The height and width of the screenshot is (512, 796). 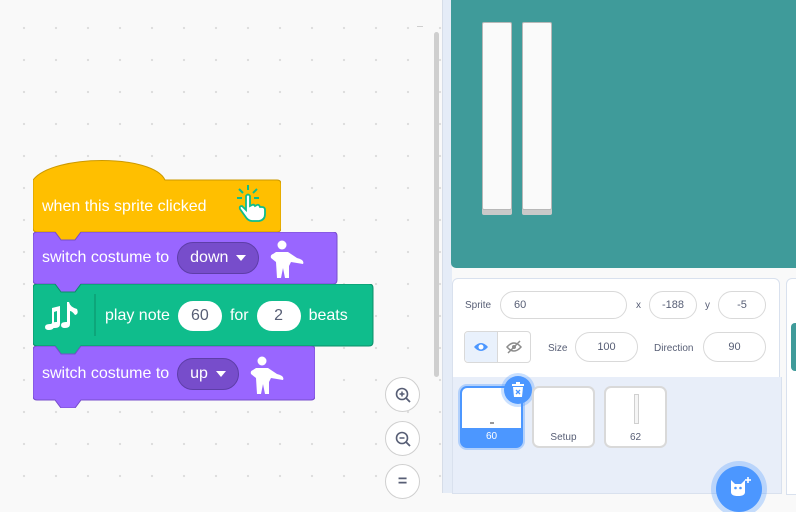 I want to click on show-button, so click(x=481, y=347).